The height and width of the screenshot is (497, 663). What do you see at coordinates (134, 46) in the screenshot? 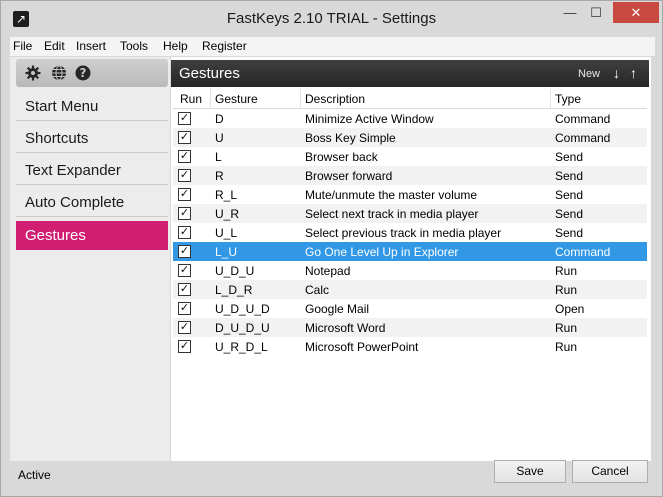
I see `menu-tools: Tools` at bounding box center [134, 46].